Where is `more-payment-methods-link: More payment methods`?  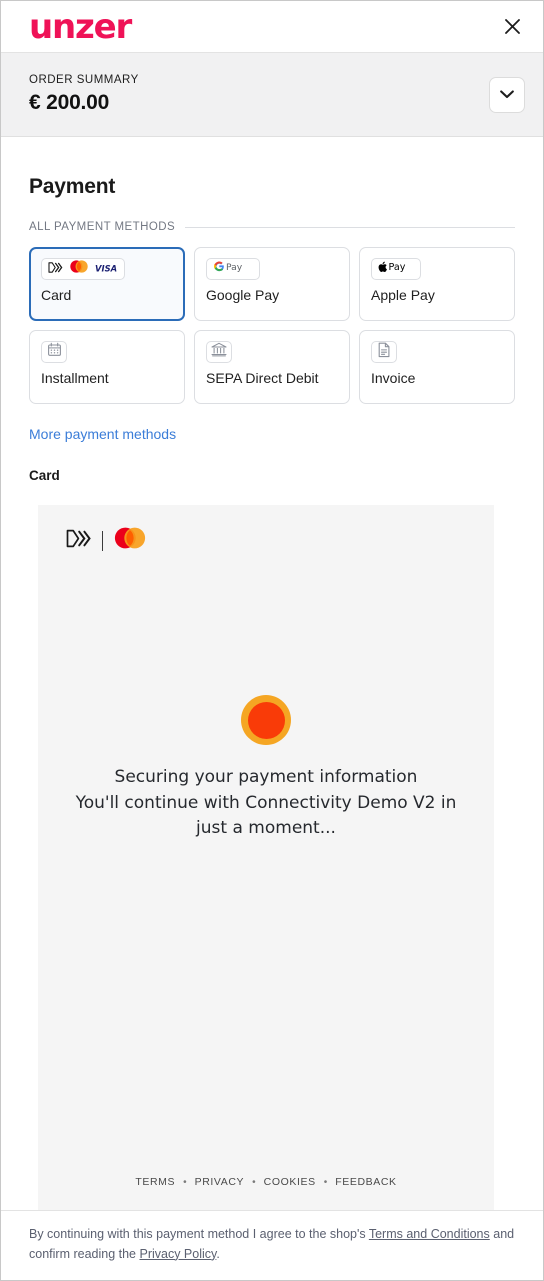
more-payment-methods-link: More payment methods is located at coordinates (102, 434).